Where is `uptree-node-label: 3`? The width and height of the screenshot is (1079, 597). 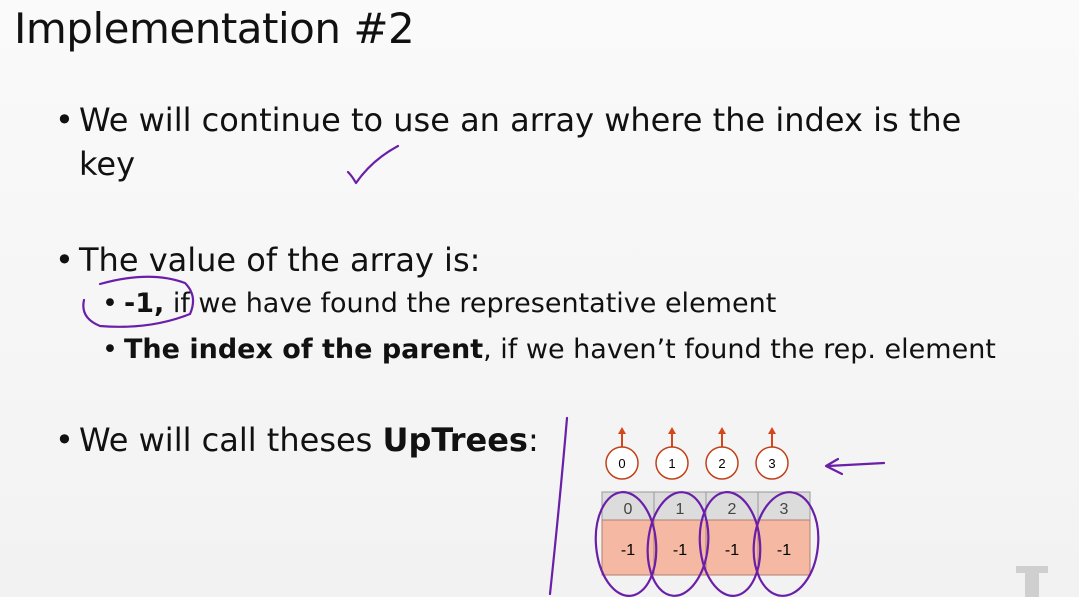 uptree-node-label: 3 is located at coordinates (771, 463).